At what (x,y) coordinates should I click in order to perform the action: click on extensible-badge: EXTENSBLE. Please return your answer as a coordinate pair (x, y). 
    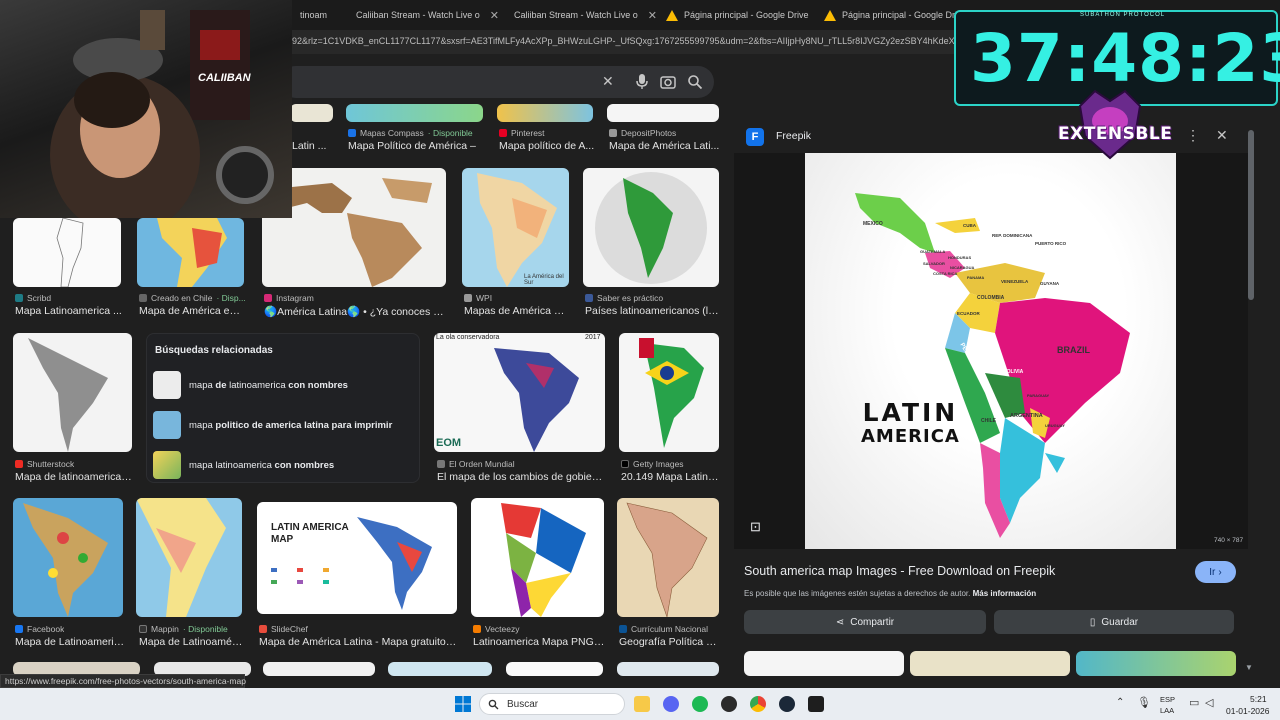
    Looking at the image, I should click on (1115, 134).